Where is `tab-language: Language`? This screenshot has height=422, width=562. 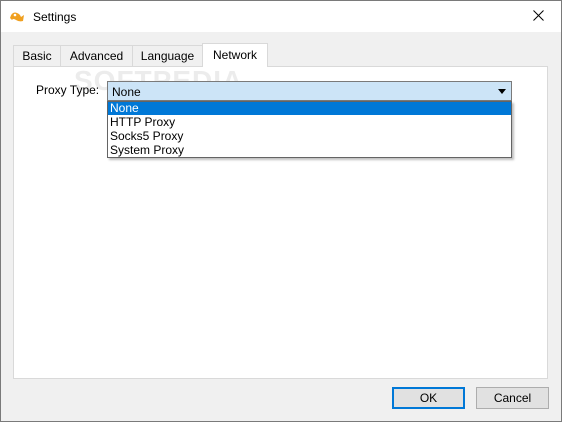 tab-language: Language is located at coordinates (167, 55).